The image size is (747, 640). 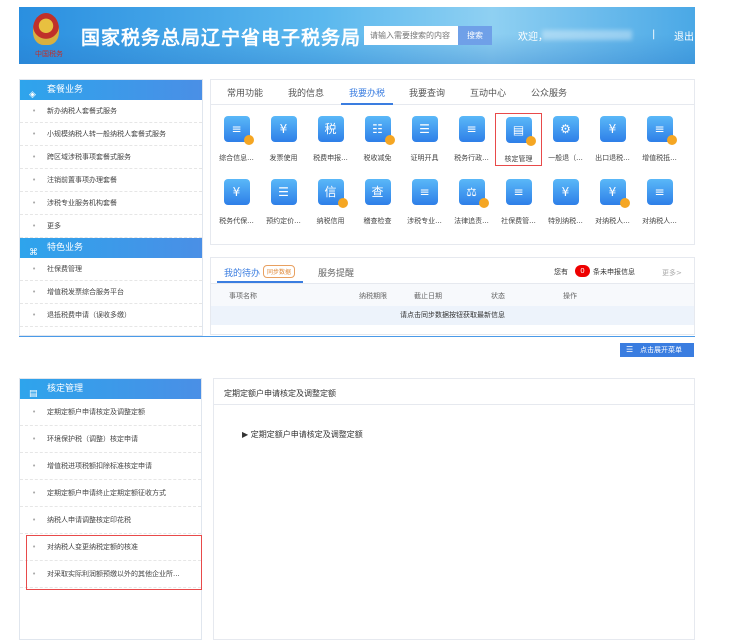 What do you see at coordinates (111, 134) in the screenshot?
I see `sidebar-item: 小规模纳税人转一般纳税人套餐式服务` at bounding box center [111, 134].